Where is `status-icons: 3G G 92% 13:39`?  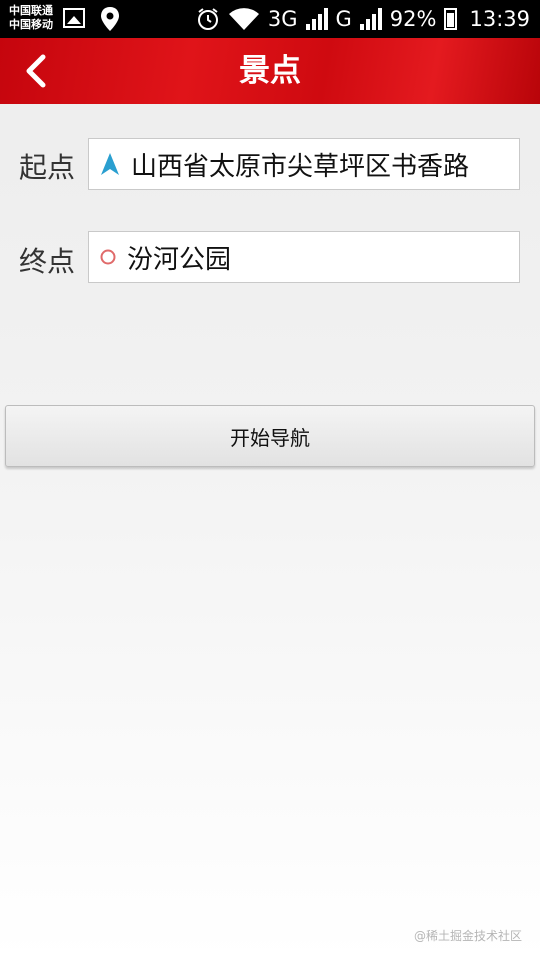 status-icons: 3G G 92% 13:39 is located at coordinates (363, 19).